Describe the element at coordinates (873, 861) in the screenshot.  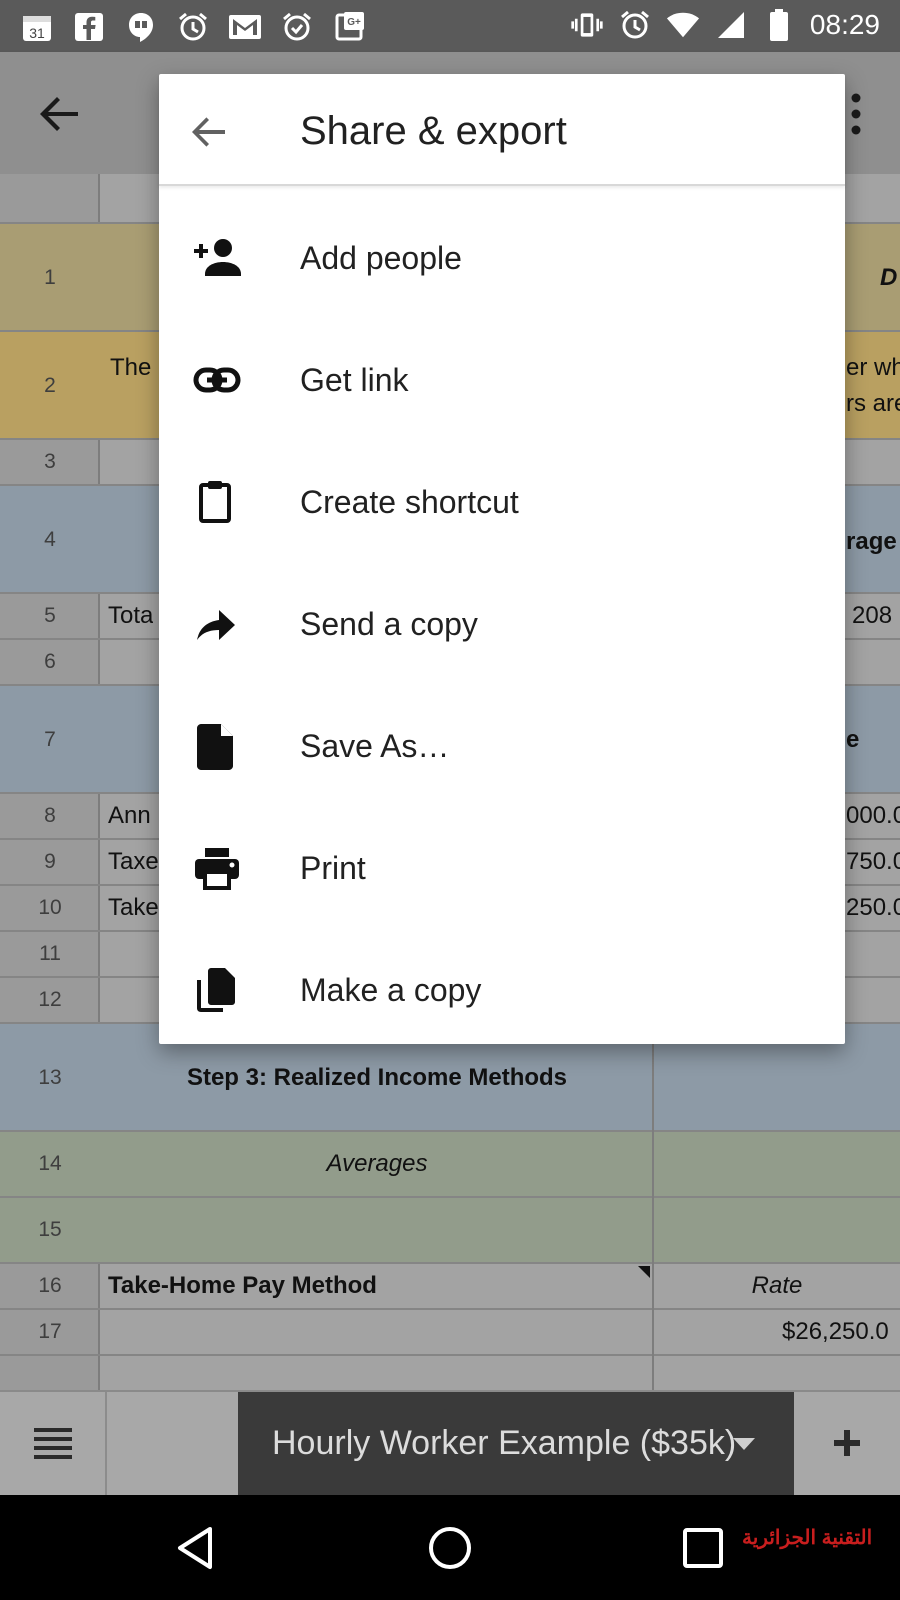
I see `sheet-cell: 750.0` at that location.